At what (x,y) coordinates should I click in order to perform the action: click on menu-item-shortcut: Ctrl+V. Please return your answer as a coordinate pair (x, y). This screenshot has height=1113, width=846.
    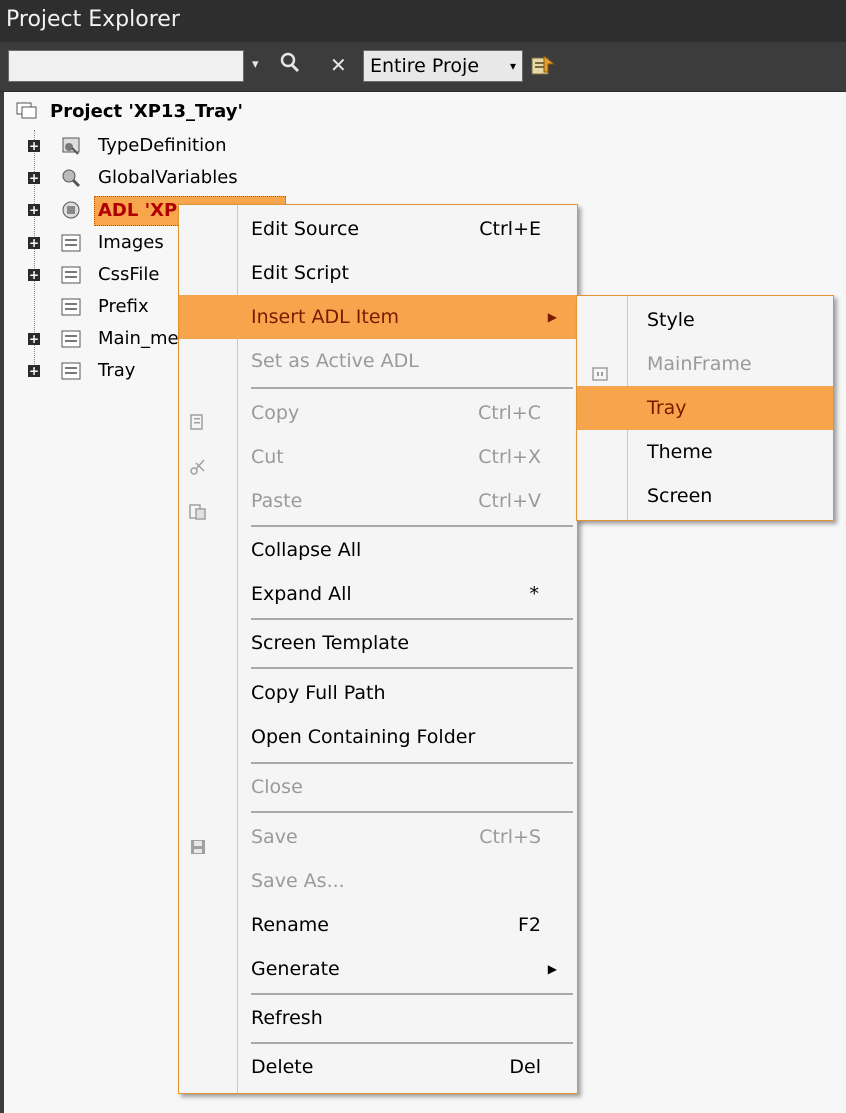
    Looking at the image, I should click on (509, 501).